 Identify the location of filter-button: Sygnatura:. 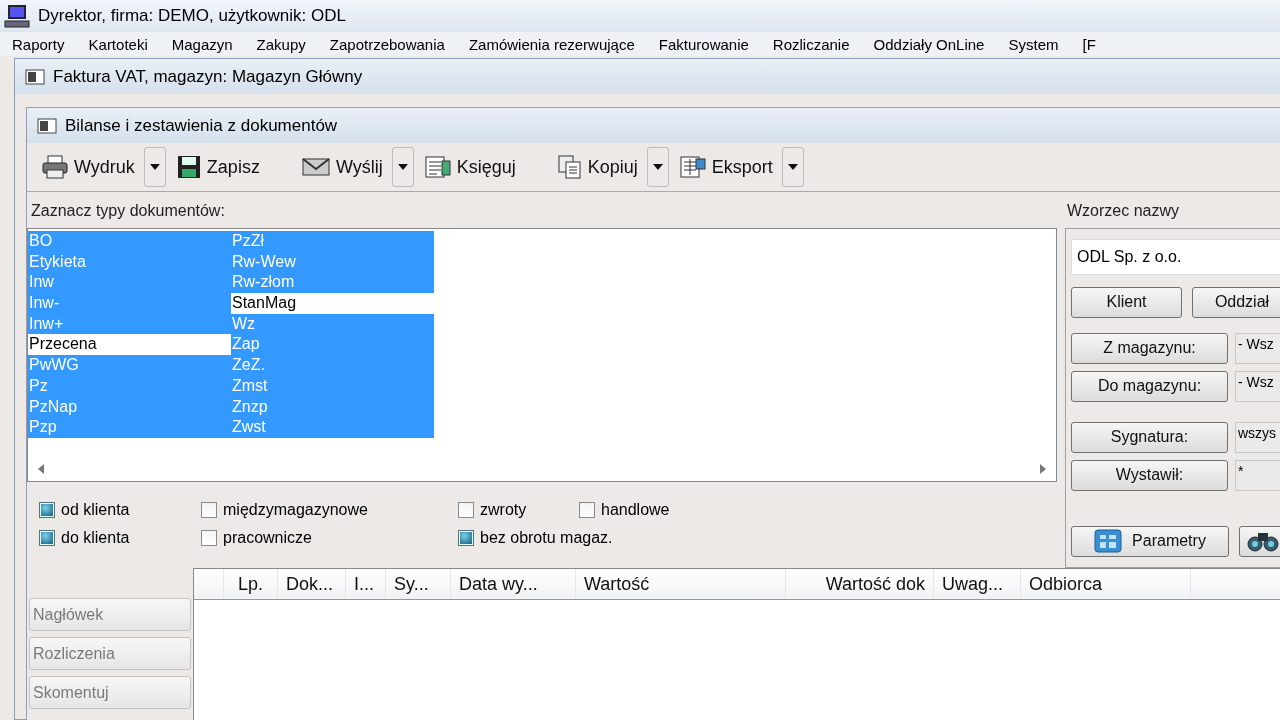
(1149, 437).